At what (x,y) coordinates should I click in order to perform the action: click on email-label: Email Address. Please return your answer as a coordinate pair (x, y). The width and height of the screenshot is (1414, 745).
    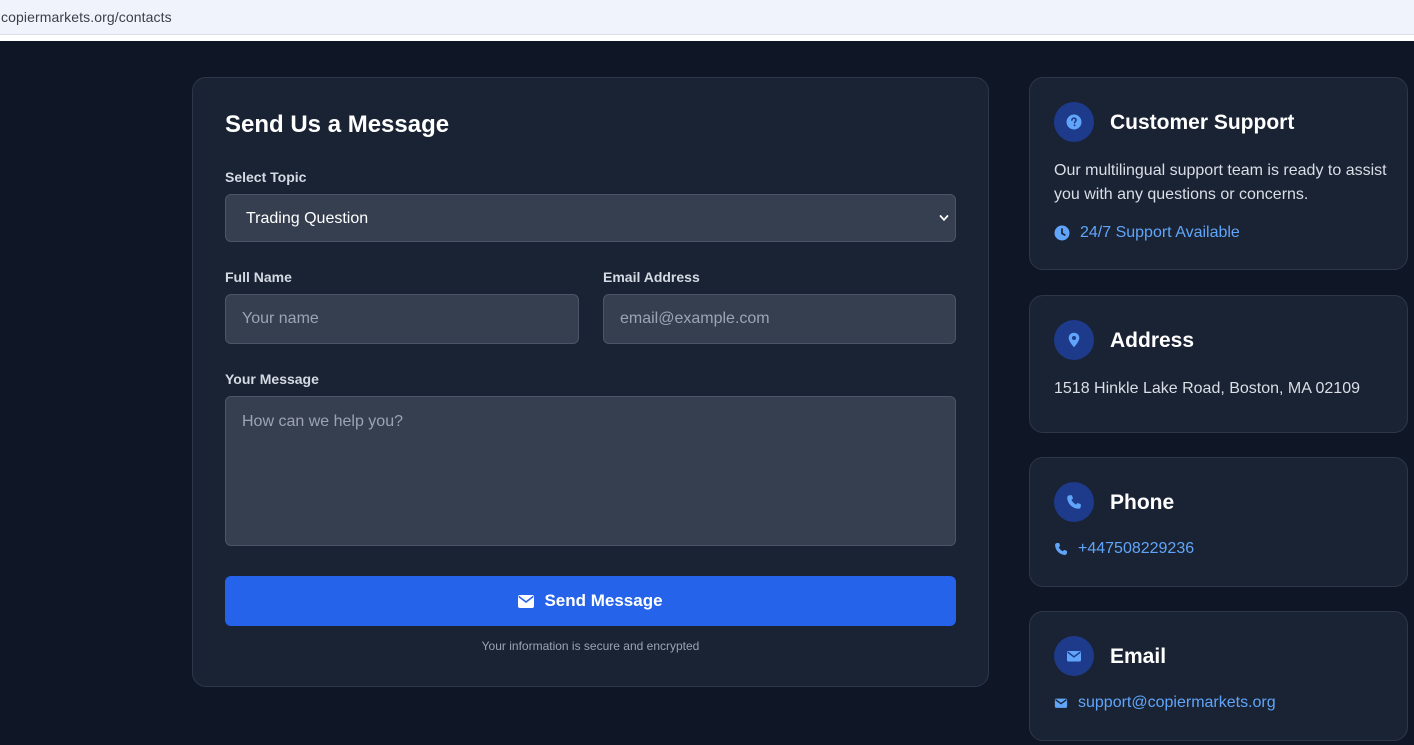
    Looking at the image, I should click on (651, 277).